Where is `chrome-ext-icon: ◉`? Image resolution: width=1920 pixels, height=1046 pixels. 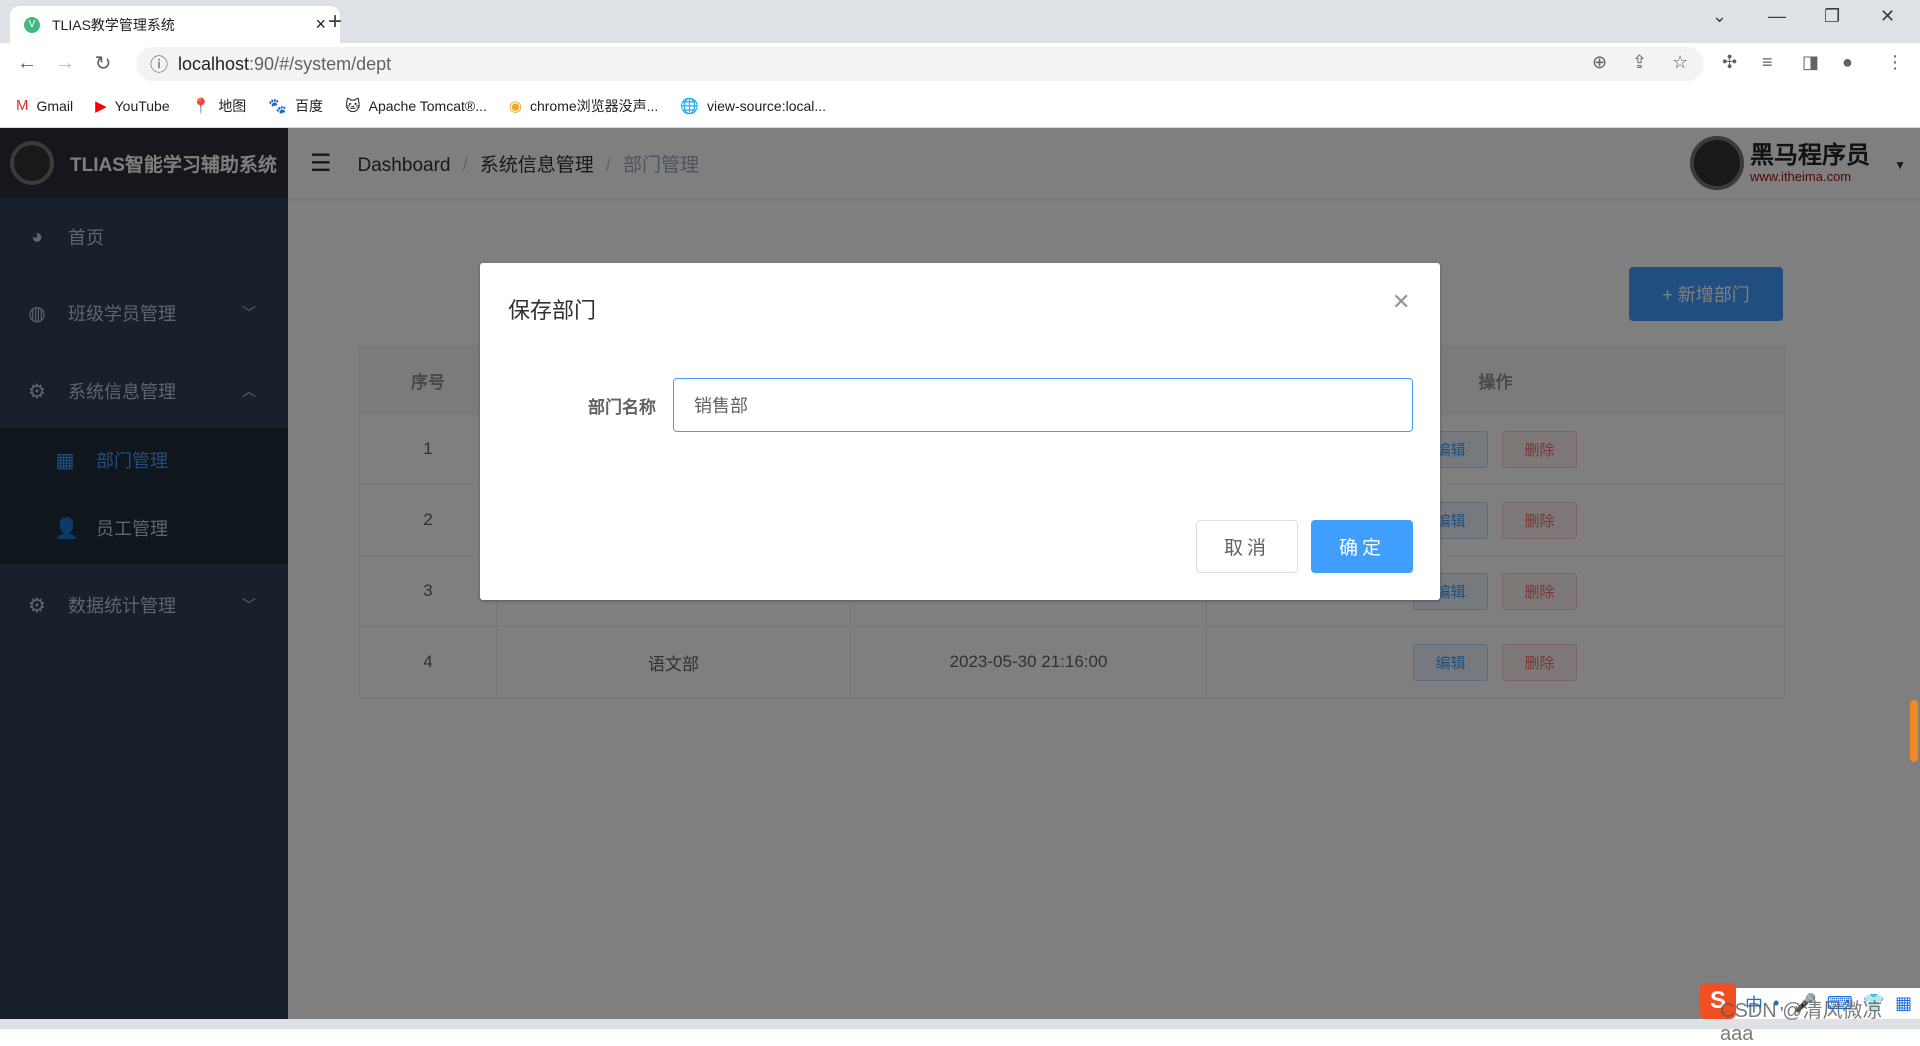 chrome-ext-icon: ◉ is located at coordinates (515, 106).